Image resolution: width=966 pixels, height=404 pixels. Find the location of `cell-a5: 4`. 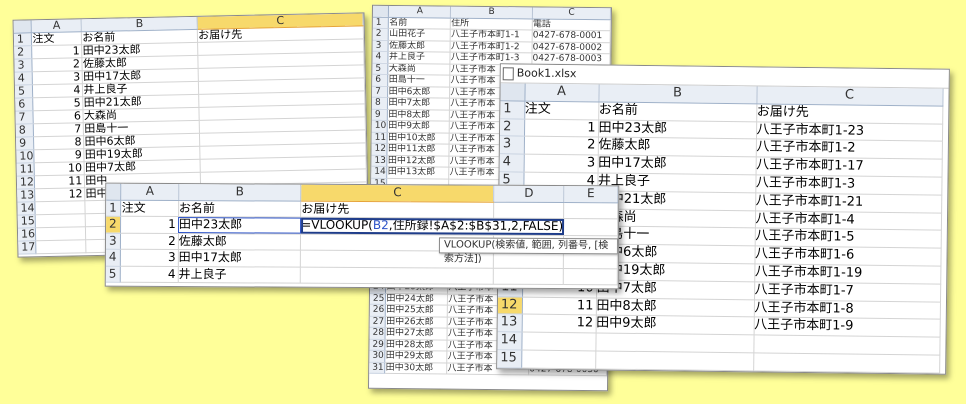

cell-a5: 4 is located at coordinates (149, 274).